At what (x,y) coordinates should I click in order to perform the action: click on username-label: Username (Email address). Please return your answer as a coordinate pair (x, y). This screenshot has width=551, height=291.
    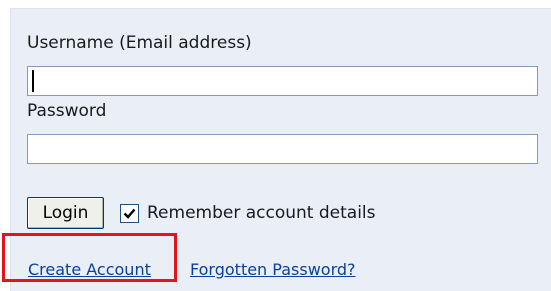
    Looking at the image, I should click on (139, 43).